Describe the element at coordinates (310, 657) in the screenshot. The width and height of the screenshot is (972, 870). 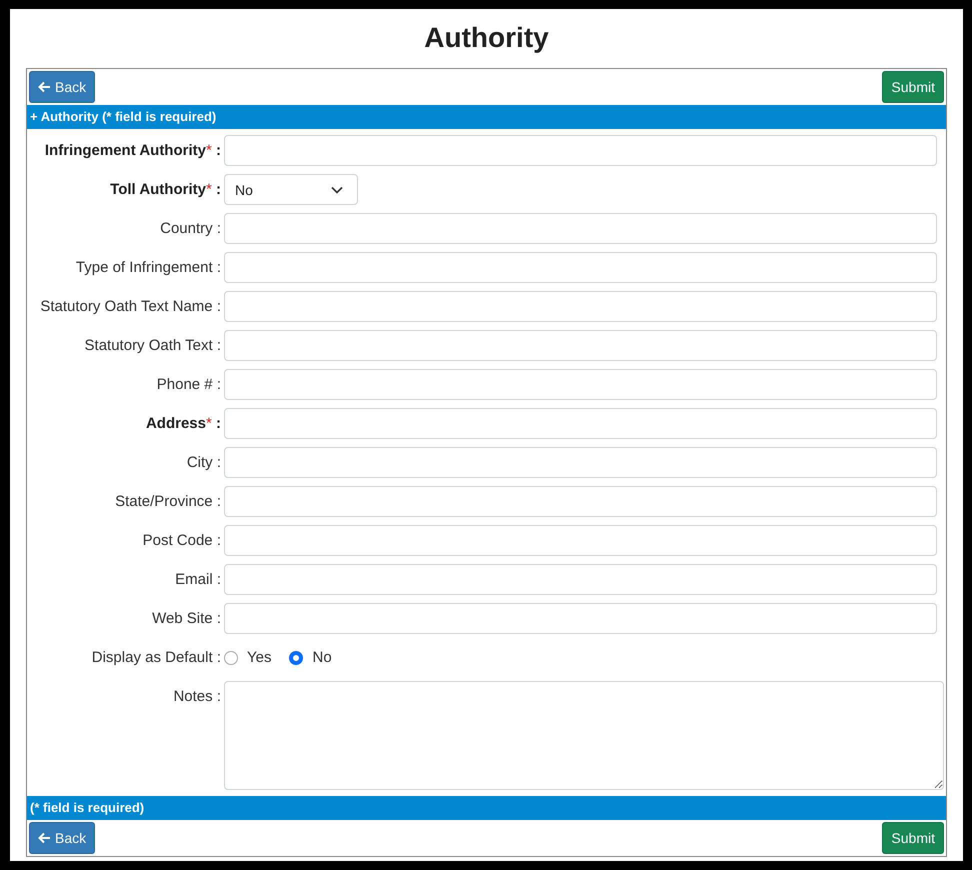
I see `radio-option: No` at that location.